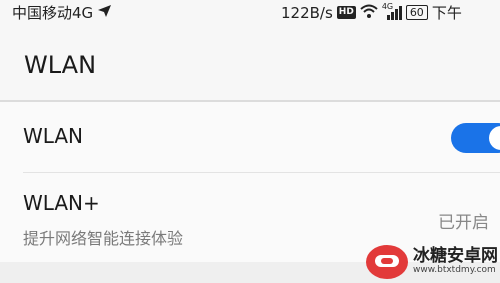 This screenshot has width=500, height=283. What do you see at coordinates (346, 12) in the screenshot?
I see `hd-badge: HD` at bounding box center [346, 12].